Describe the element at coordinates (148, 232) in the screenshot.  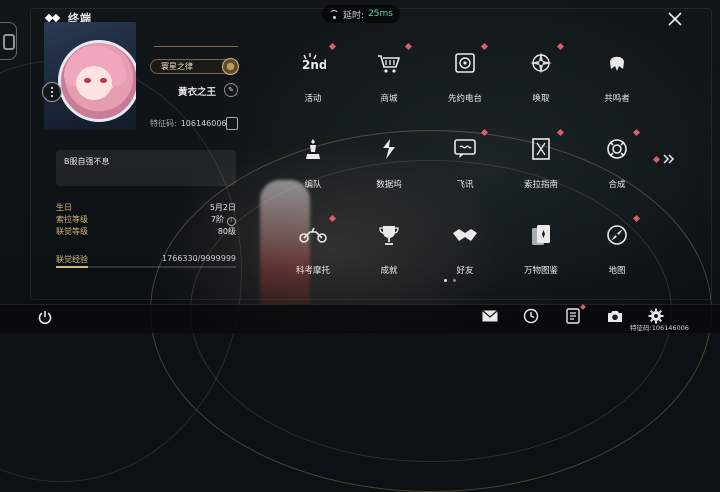
I see `stat-row: 联觉等级 80级` at that location.